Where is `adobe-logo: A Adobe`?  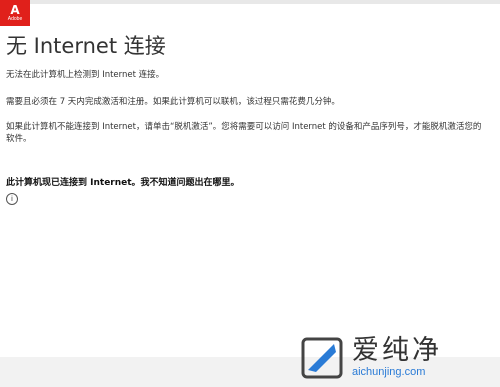 adobe-logo: A Adobe is located at coordinates (15, 13).